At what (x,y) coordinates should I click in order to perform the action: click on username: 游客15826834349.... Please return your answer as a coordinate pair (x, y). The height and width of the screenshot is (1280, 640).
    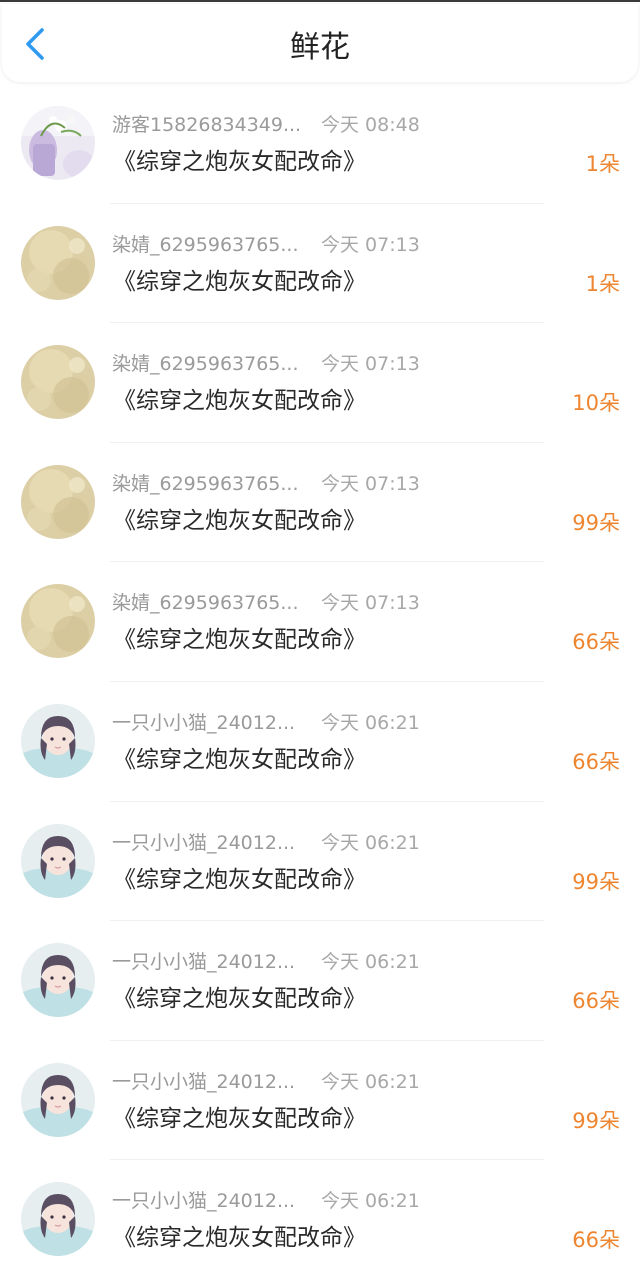
    Looking at the image, I should click on (207, 125).